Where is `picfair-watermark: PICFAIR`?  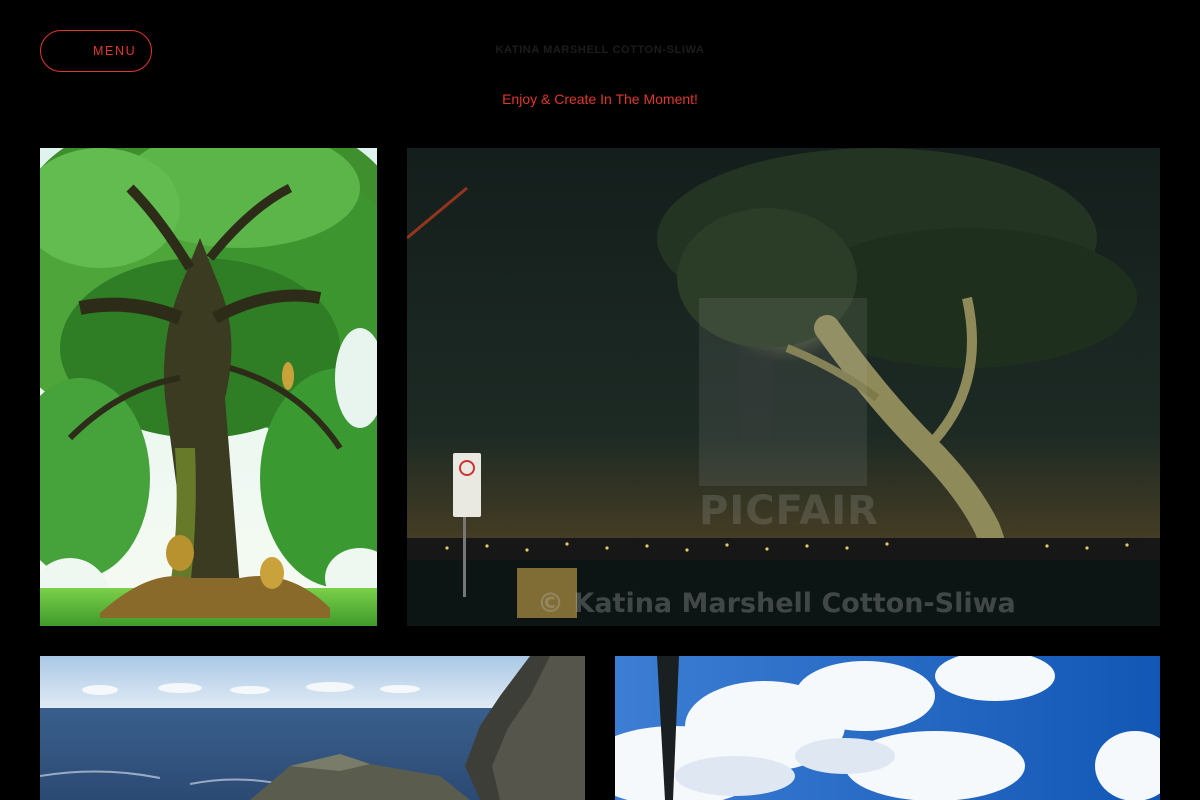 picfair-watermark: PICFAIR is located at coordinates (789, 416).